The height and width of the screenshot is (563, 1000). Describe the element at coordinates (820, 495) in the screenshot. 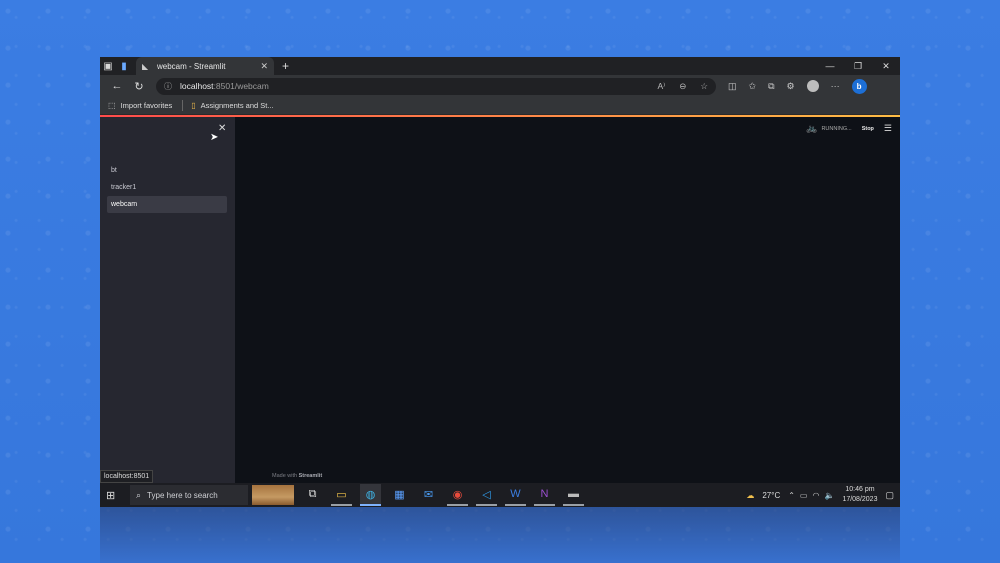

I see `system-tray: ☁ 27°C ⌃ ▭ ◠ 🔈 10:46 pm 17/08/2023 ▢` at that location.